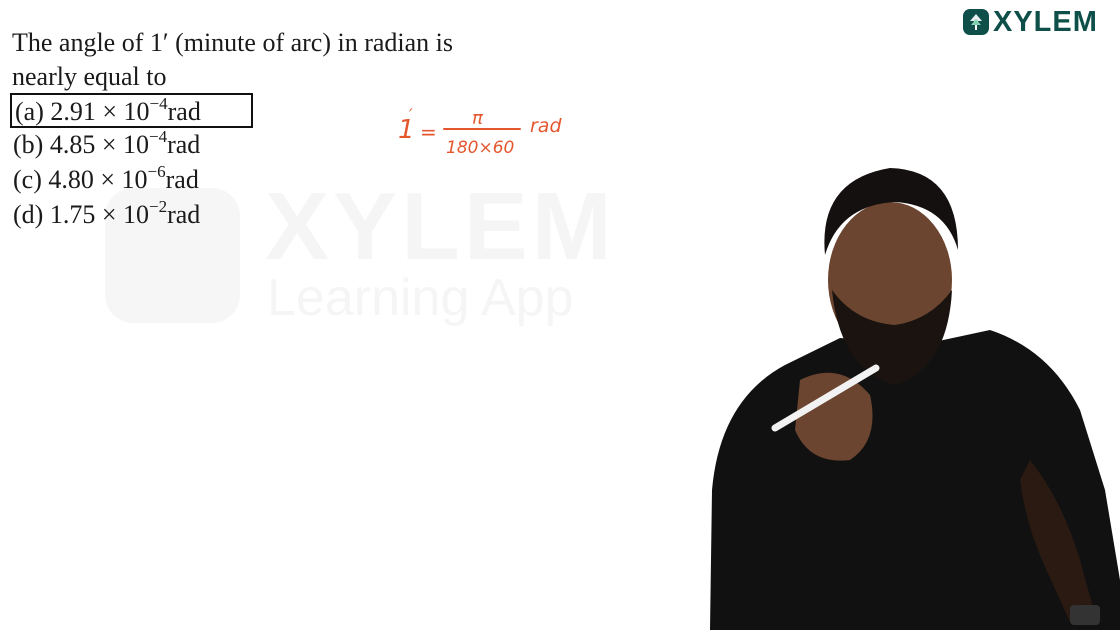  Describe the element at coordinates (420, 298) in the screenshot. I see `watermark-subtitle: Learning App` at that location.